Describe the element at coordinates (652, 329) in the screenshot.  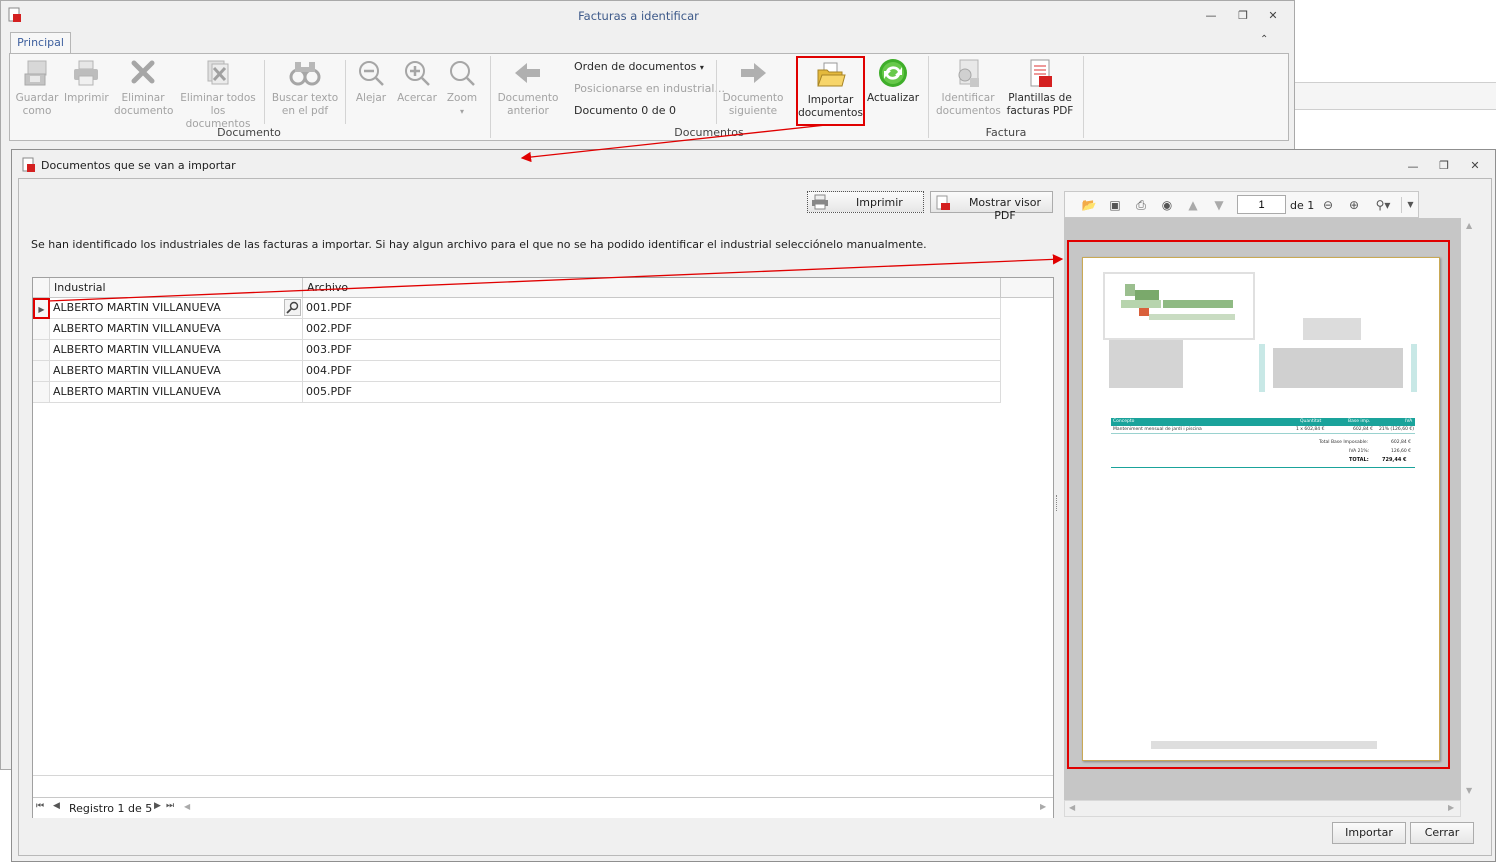
I see `cell-archivo: 002.PDF` at that location.